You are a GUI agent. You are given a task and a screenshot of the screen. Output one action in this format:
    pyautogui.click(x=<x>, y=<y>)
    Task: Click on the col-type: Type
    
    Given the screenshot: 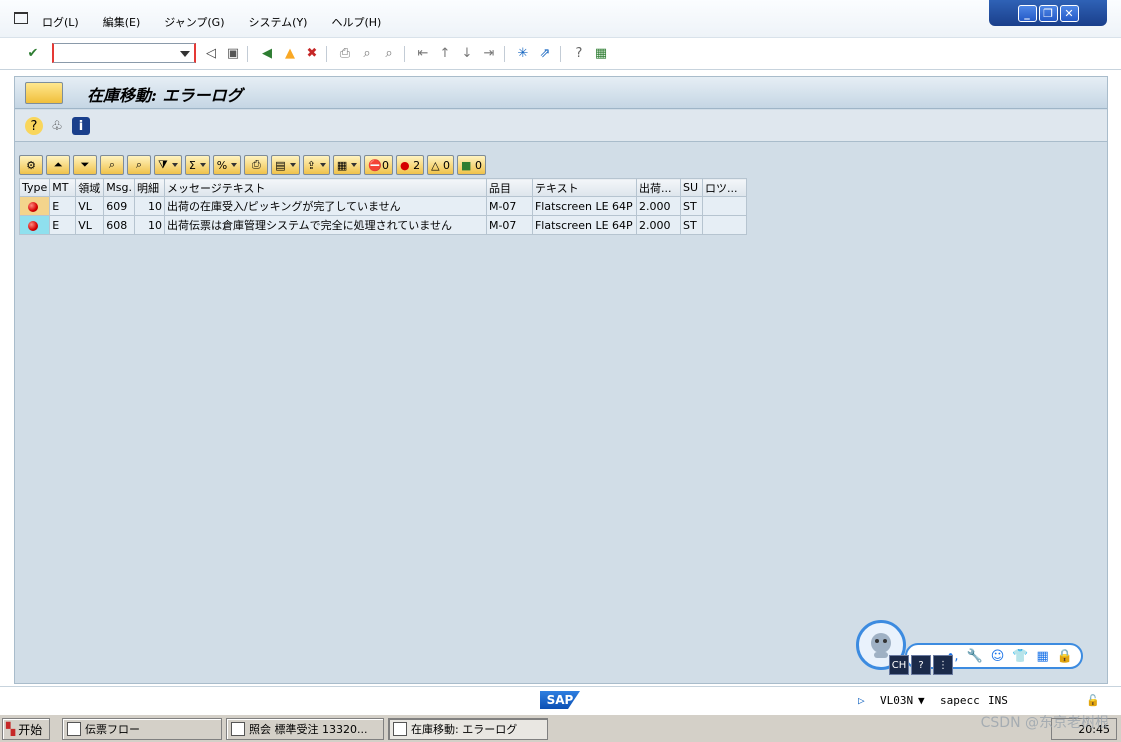 What is the action you would take?
    pyautogui.click(x=34, y=187)
    